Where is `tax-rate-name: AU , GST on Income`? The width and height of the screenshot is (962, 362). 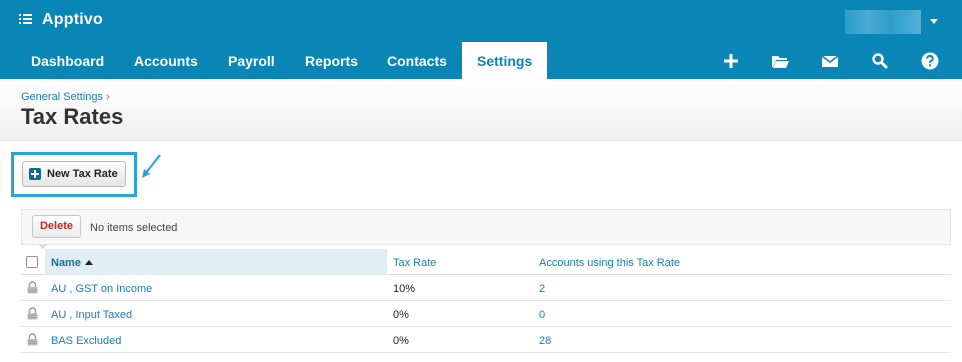 tax-rate-name: AU , GST on Income is located at coordinates (101, 289).